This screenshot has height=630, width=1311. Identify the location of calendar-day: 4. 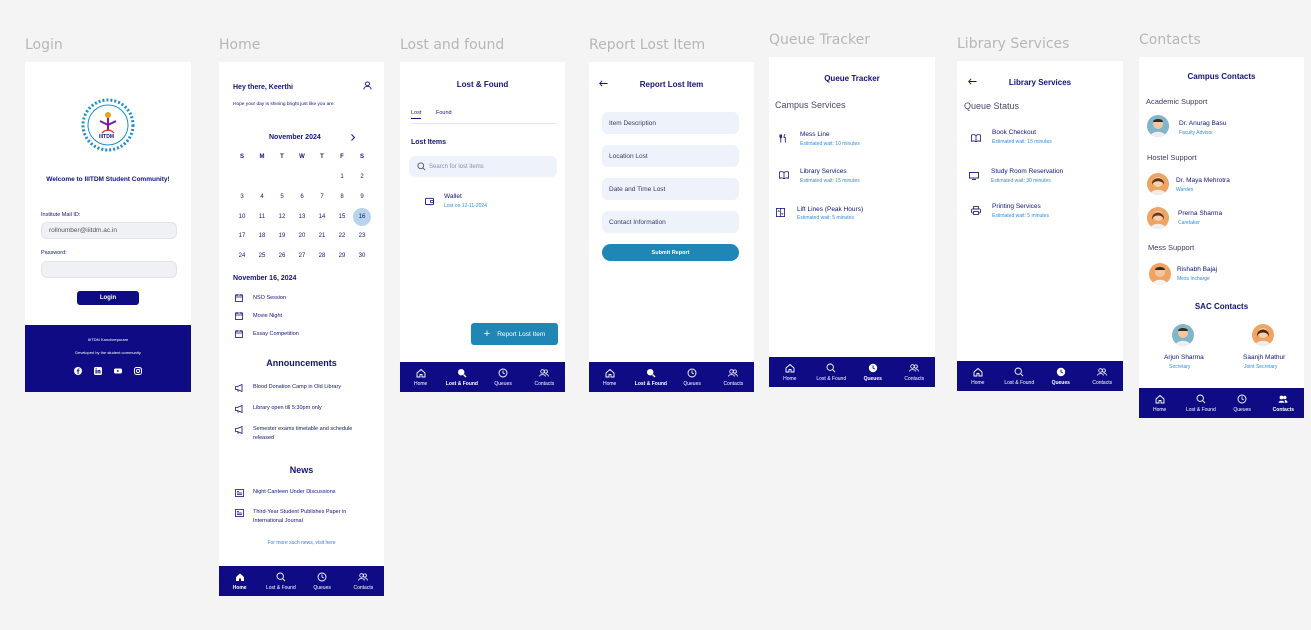
(262, 197).